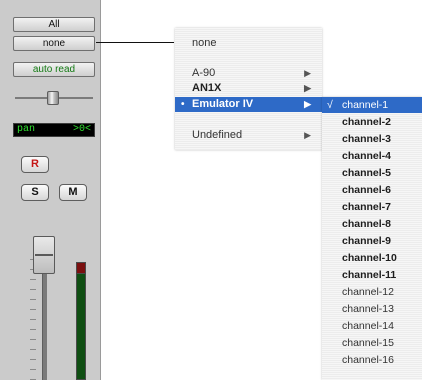 The image size is (422, 380). What do you see at coordinates (44, 255) in the screenshot?
I see `volume-fader-handle` at bounding box center [44, 255].